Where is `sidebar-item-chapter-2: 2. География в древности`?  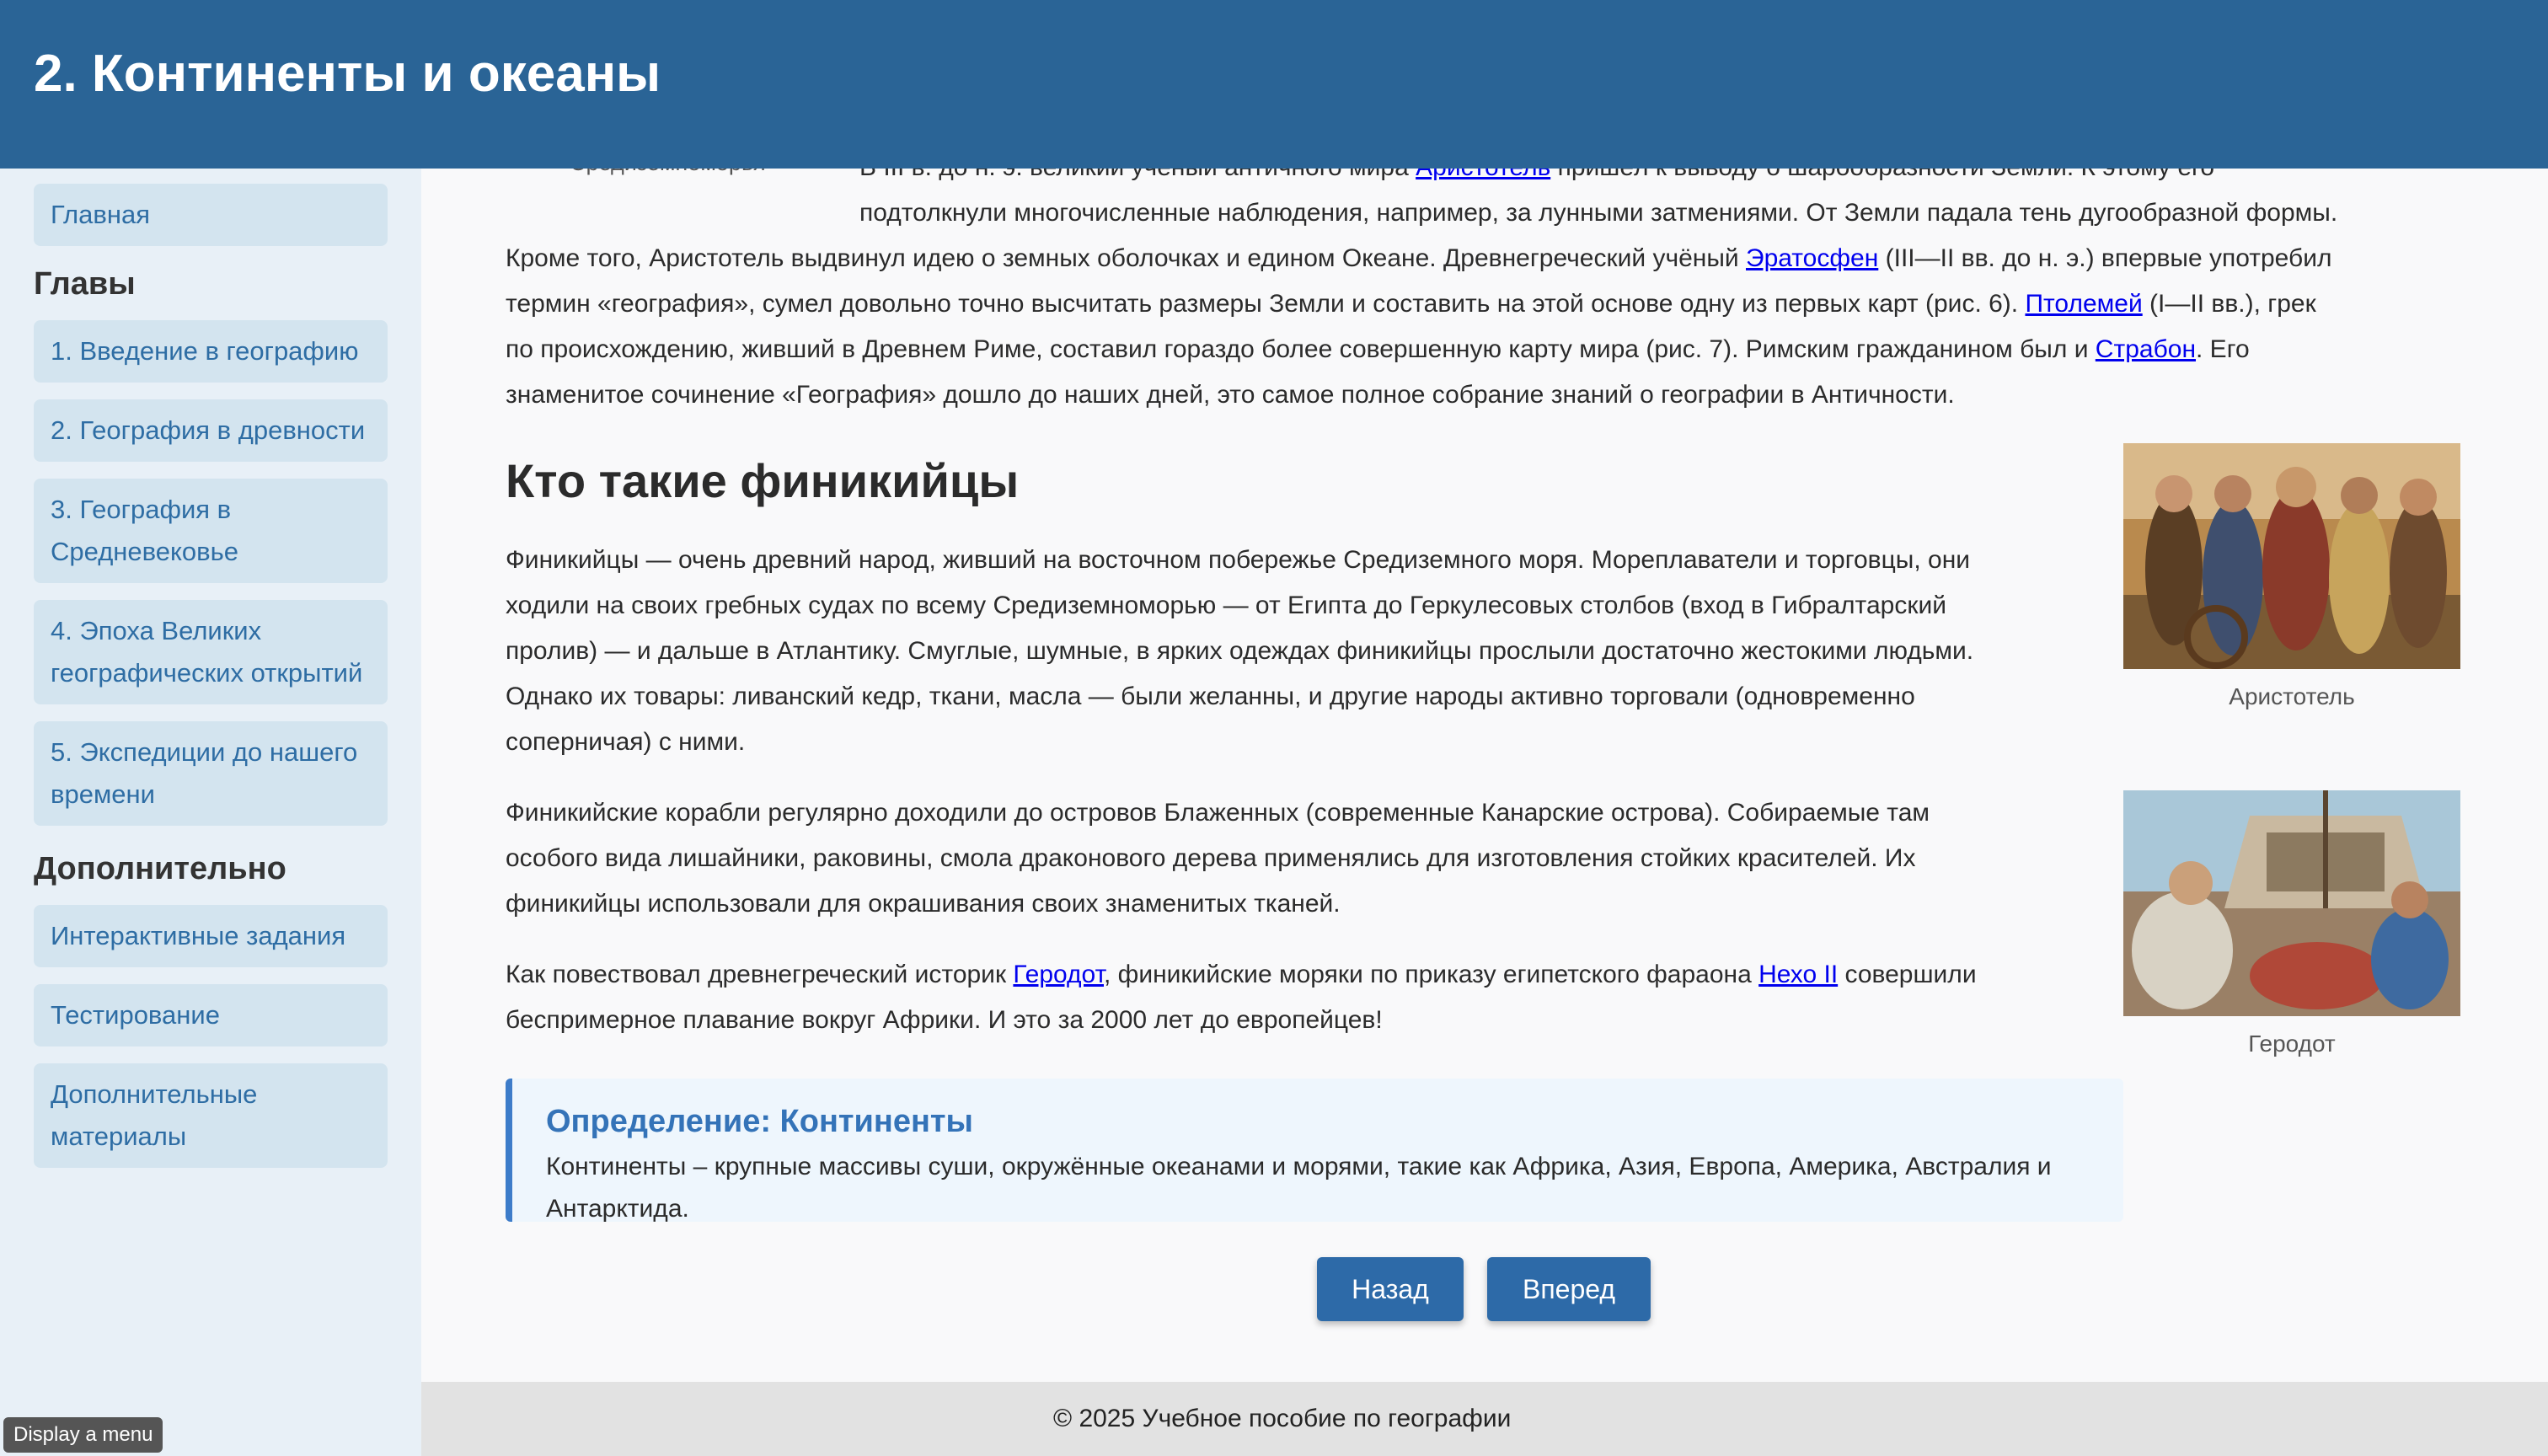
sidebar-item-chapter-2: 2. География в древности is located at coordinates (211, 430).